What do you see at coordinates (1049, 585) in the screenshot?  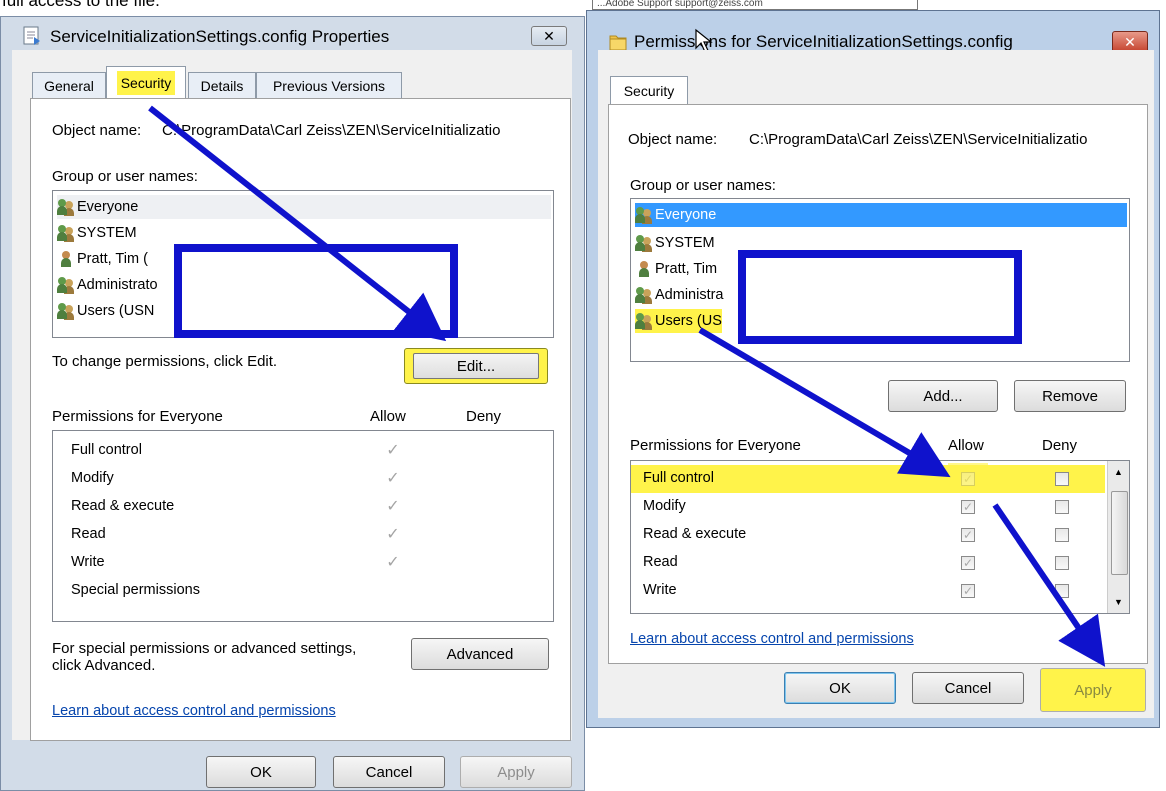 I see `arrow-to-apply` at bounding box center [1049, 585].